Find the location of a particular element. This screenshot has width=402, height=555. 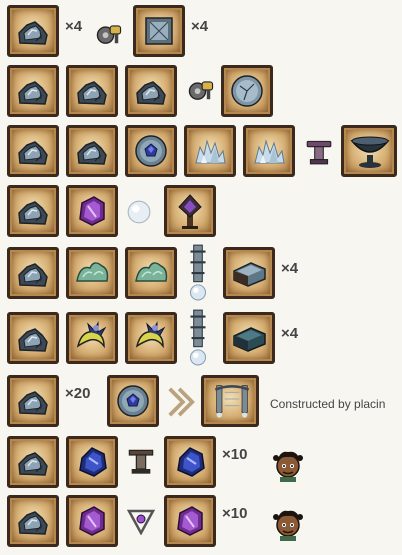

ingredient-count: ×4 is located at coordinates (74, 26).